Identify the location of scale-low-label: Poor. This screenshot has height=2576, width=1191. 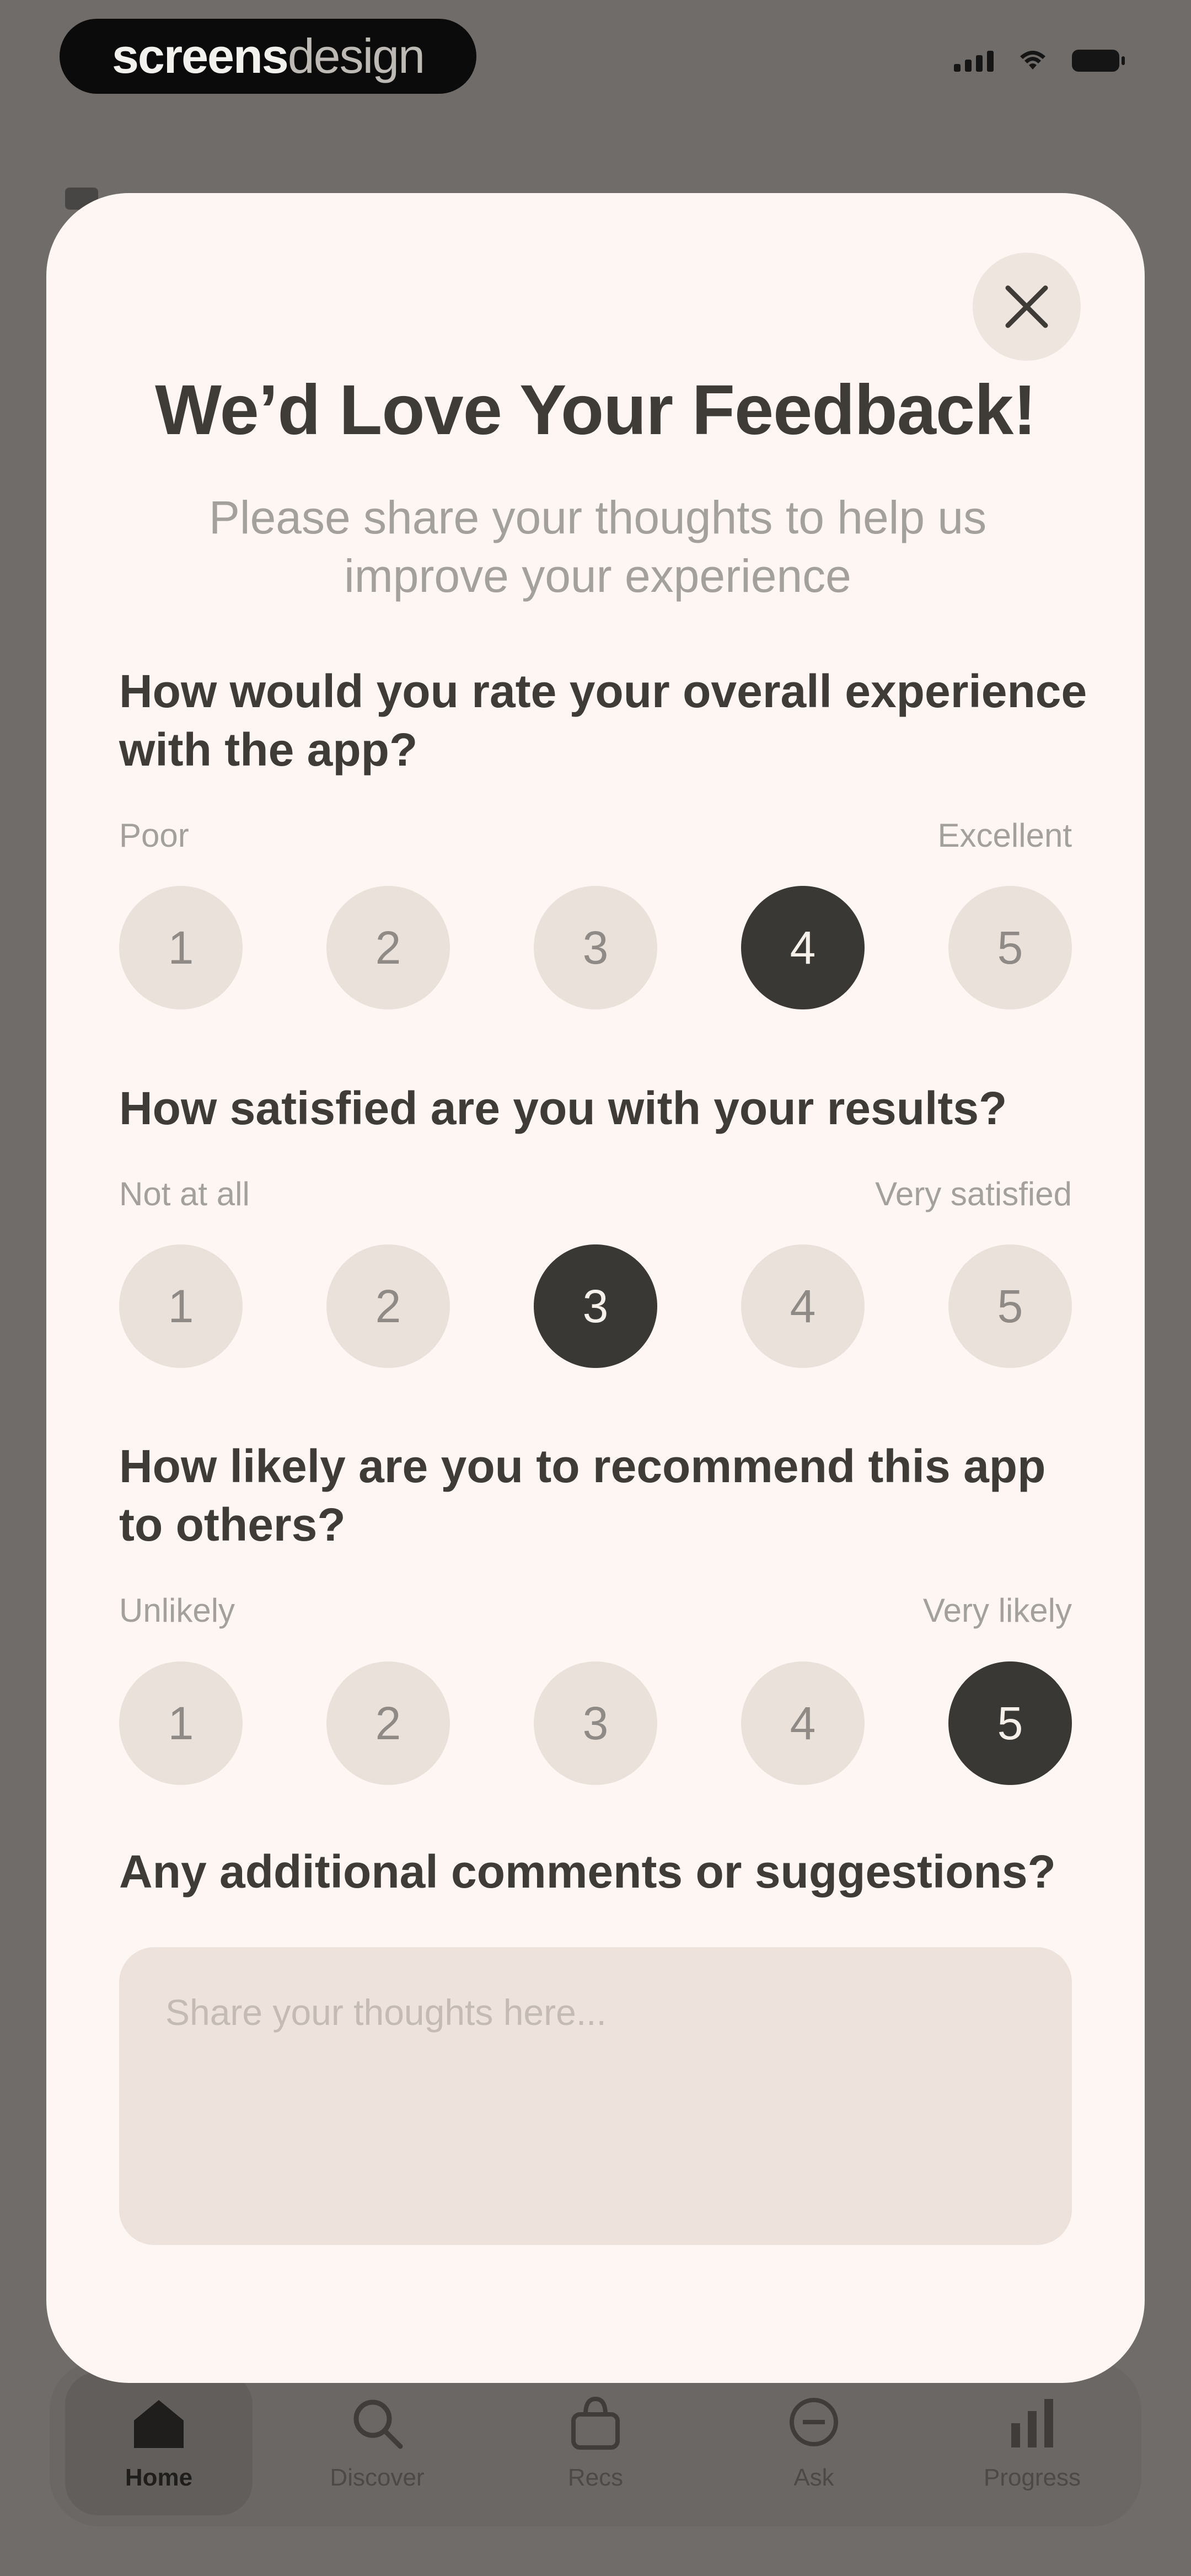
(154, 835).